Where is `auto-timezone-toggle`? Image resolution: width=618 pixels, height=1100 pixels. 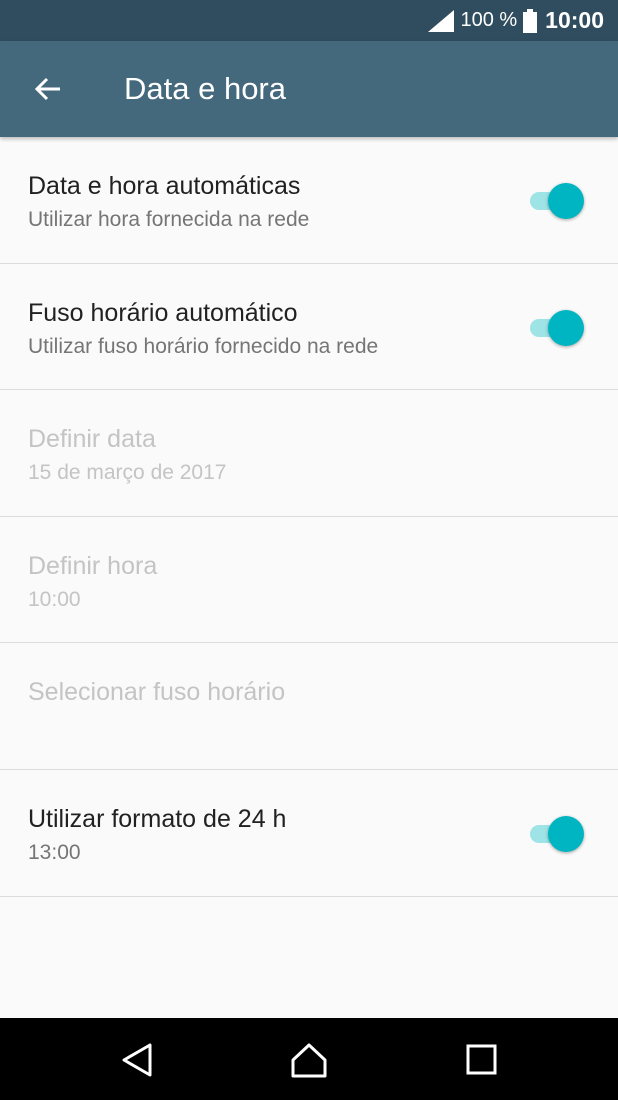
auto-timezone-toggle is located at coordinates (557, 327).